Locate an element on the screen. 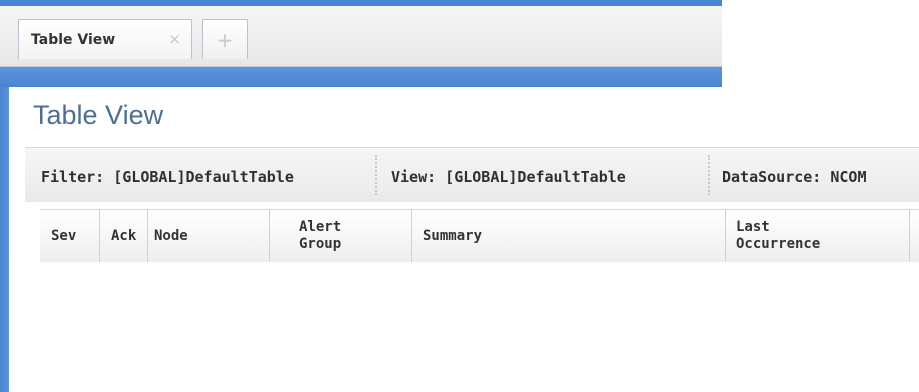 Image resolution: width=919 pixels, height=392 pixels. column-header-alert-group: Alert Group is located at coordinates (341, 236).